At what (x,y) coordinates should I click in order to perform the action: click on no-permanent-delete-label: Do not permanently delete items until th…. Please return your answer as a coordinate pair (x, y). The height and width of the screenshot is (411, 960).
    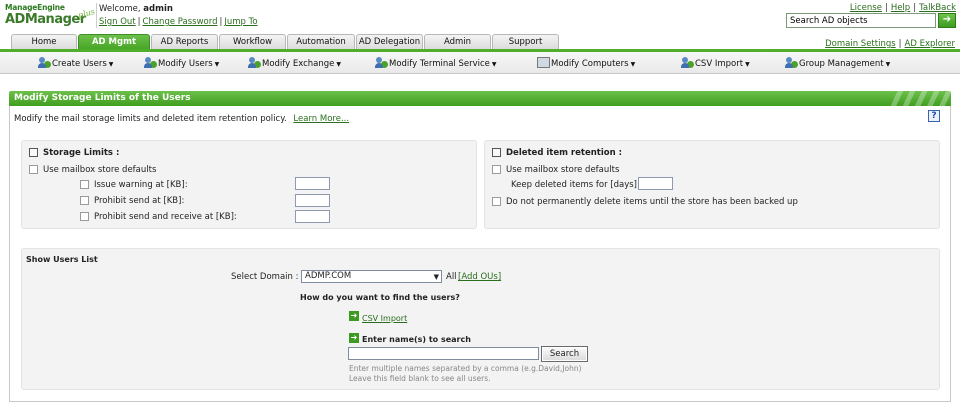
    Looking at the image, I should click on (652, 202).